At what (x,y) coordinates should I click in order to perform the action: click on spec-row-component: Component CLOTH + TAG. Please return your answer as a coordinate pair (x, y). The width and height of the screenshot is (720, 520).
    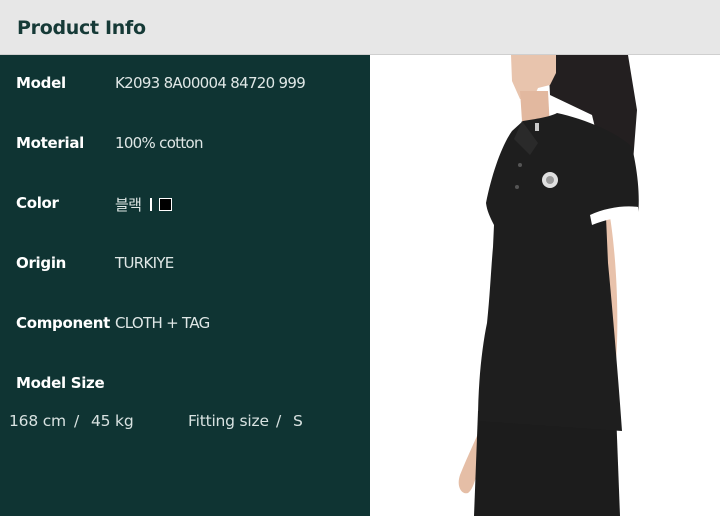
    Looking at the image, I should click on (185, 325).